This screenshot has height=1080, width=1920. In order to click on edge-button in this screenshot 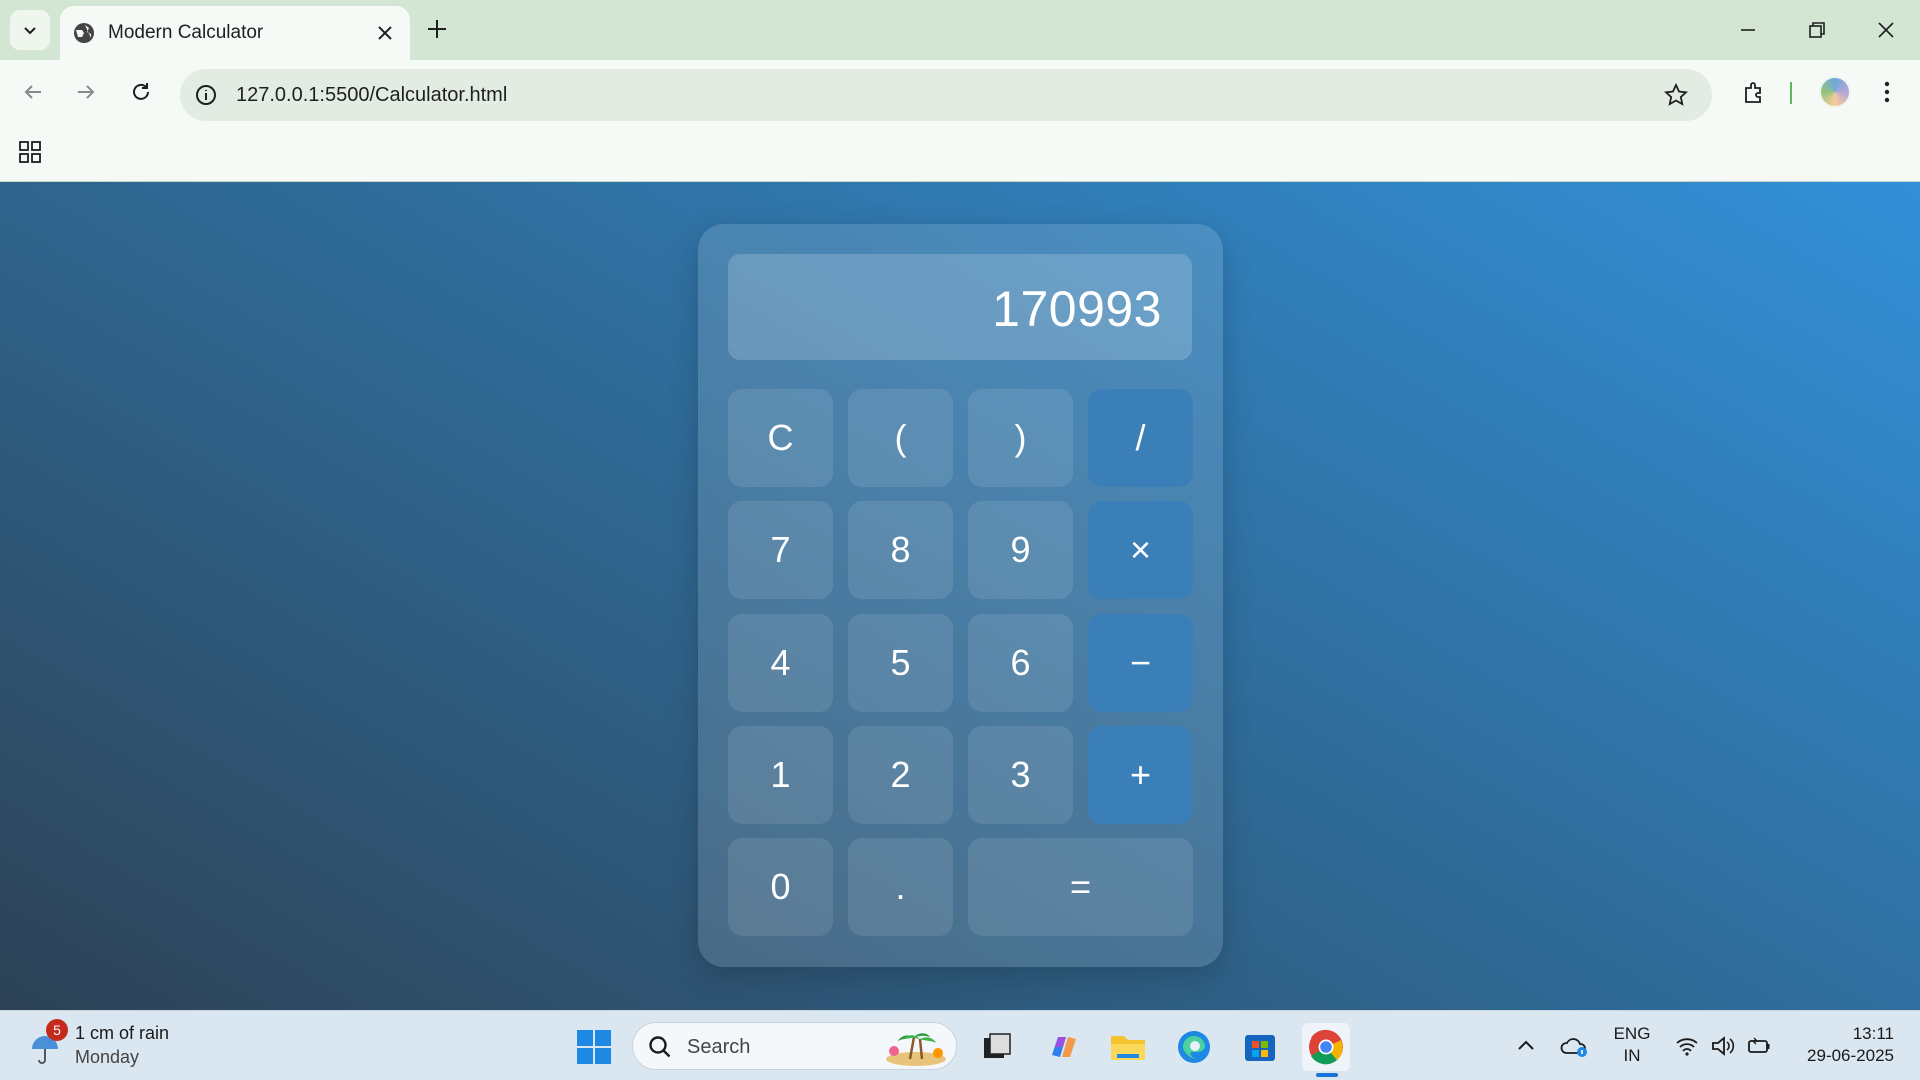, I will do `click(1194, 1047)`.